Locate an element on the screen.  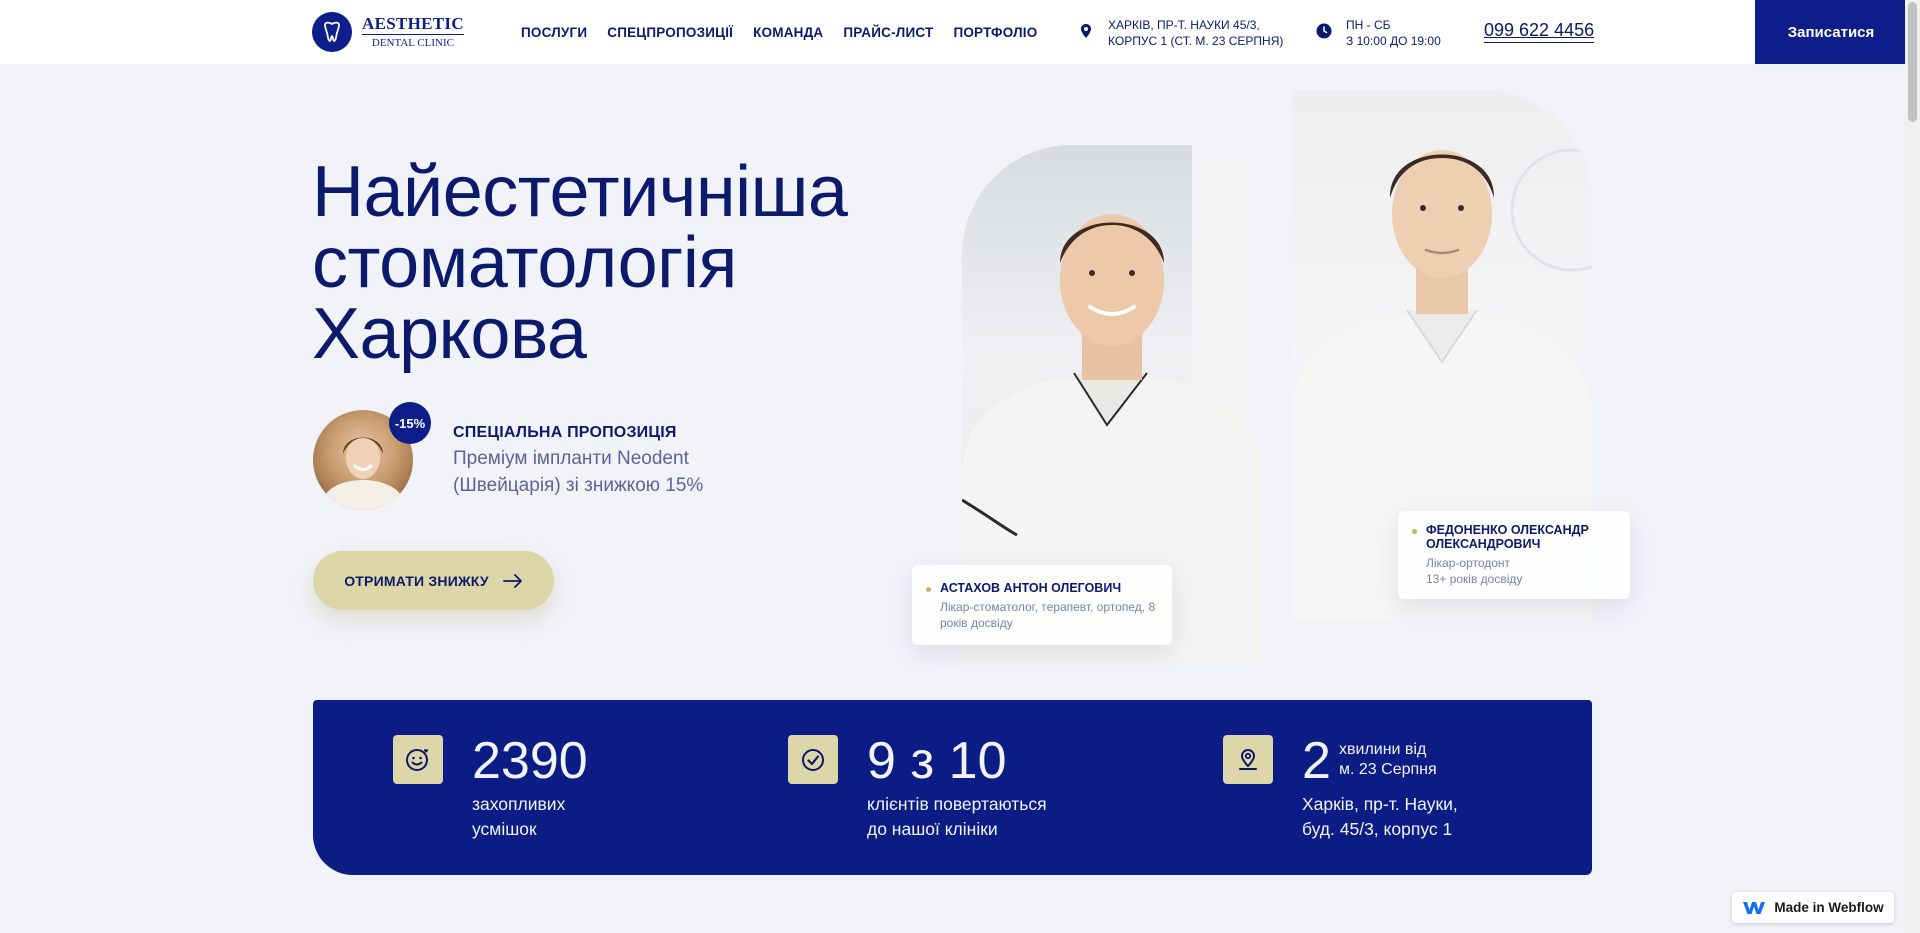
header-hours: ПН - СБ З 10:00 ДО 19:00 is located at coordinates (1378, 33).